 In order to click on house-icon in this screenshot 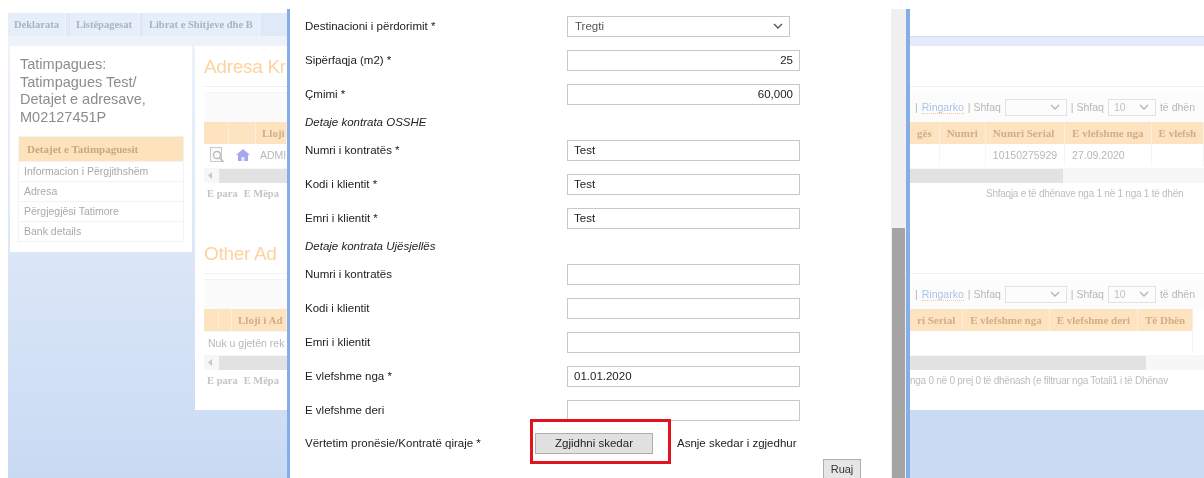, I will do `click(242, 155)`.